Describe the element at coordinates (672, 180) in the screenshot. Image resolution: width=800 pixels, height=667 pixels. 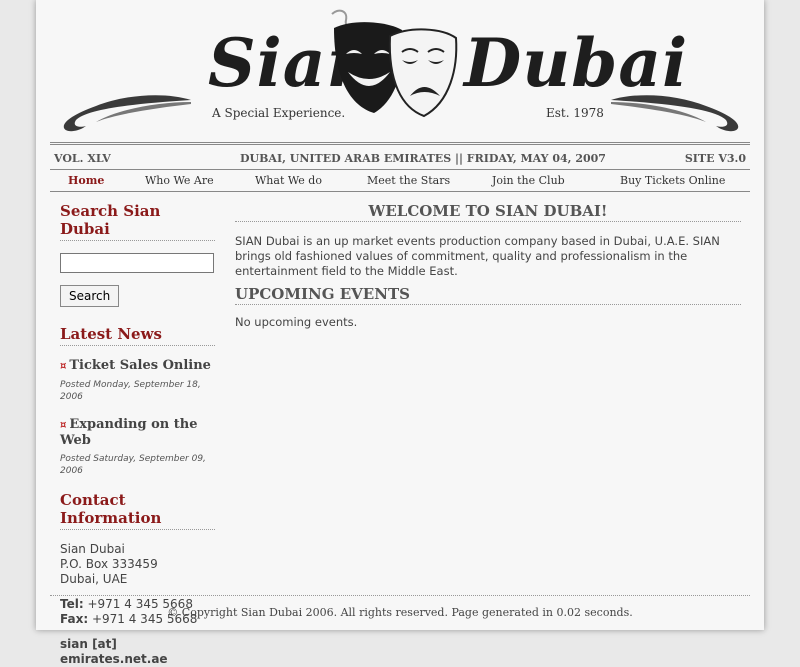
I see `nav-item-buy-tickets: Buy Tickets Online` at that location.